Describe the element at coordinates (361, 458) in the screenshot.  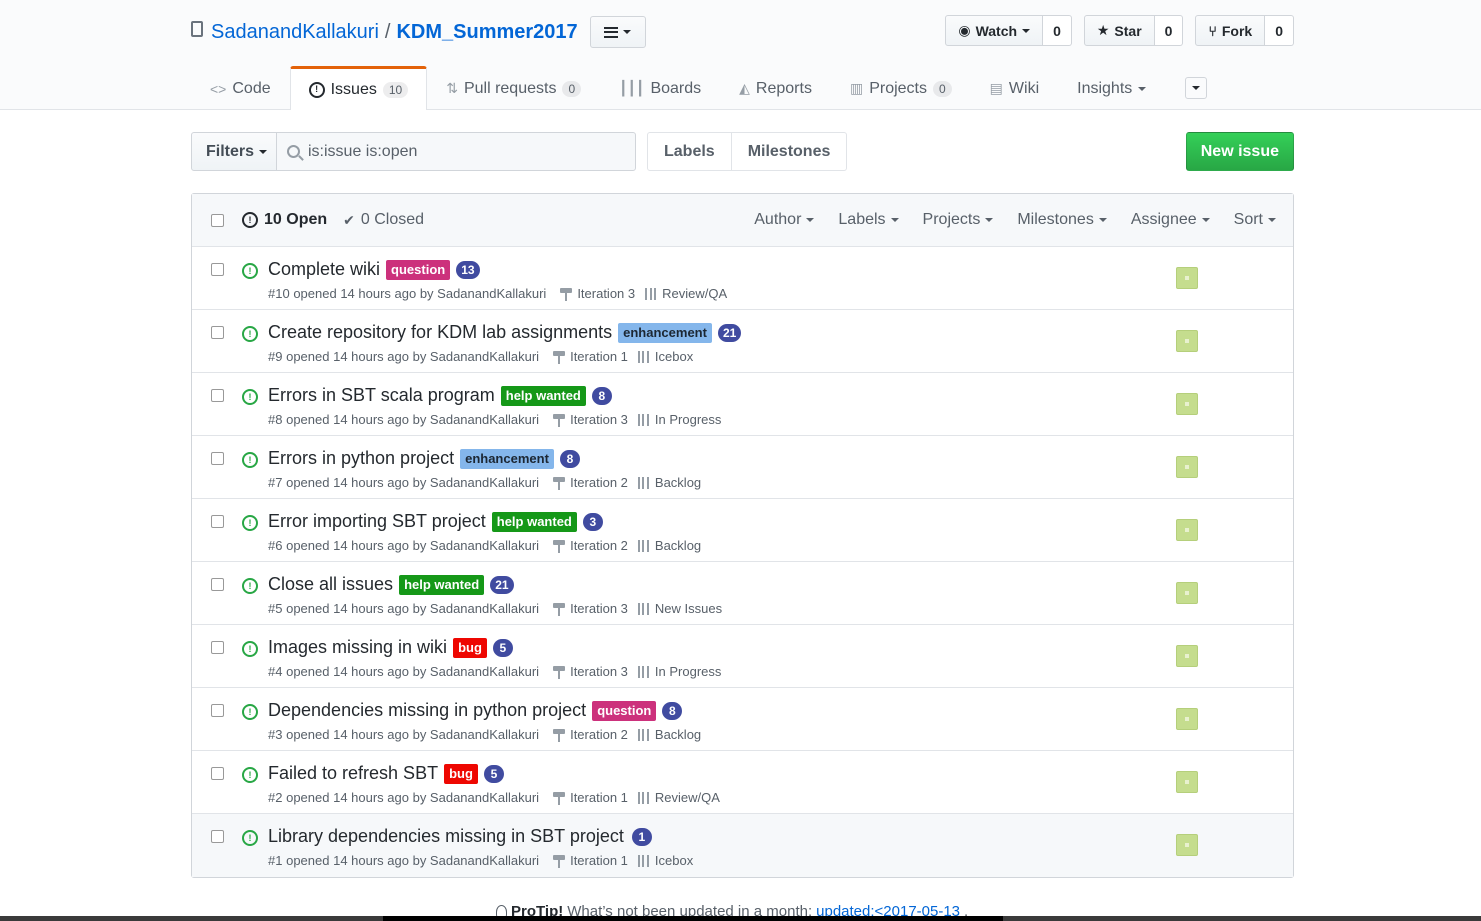
I see `issue-title-link: Errors in python project` at that location.